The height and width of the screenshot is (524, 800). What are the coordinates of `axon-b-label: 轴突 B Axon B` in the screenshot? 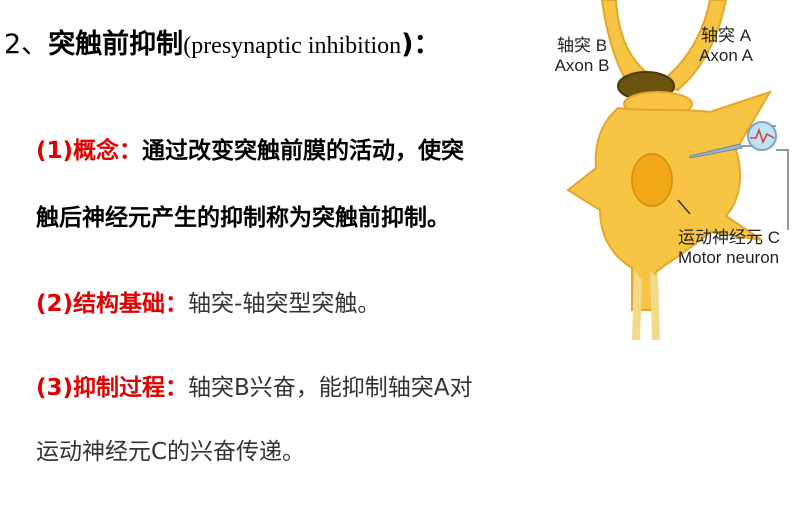 It's located at (582, 56).